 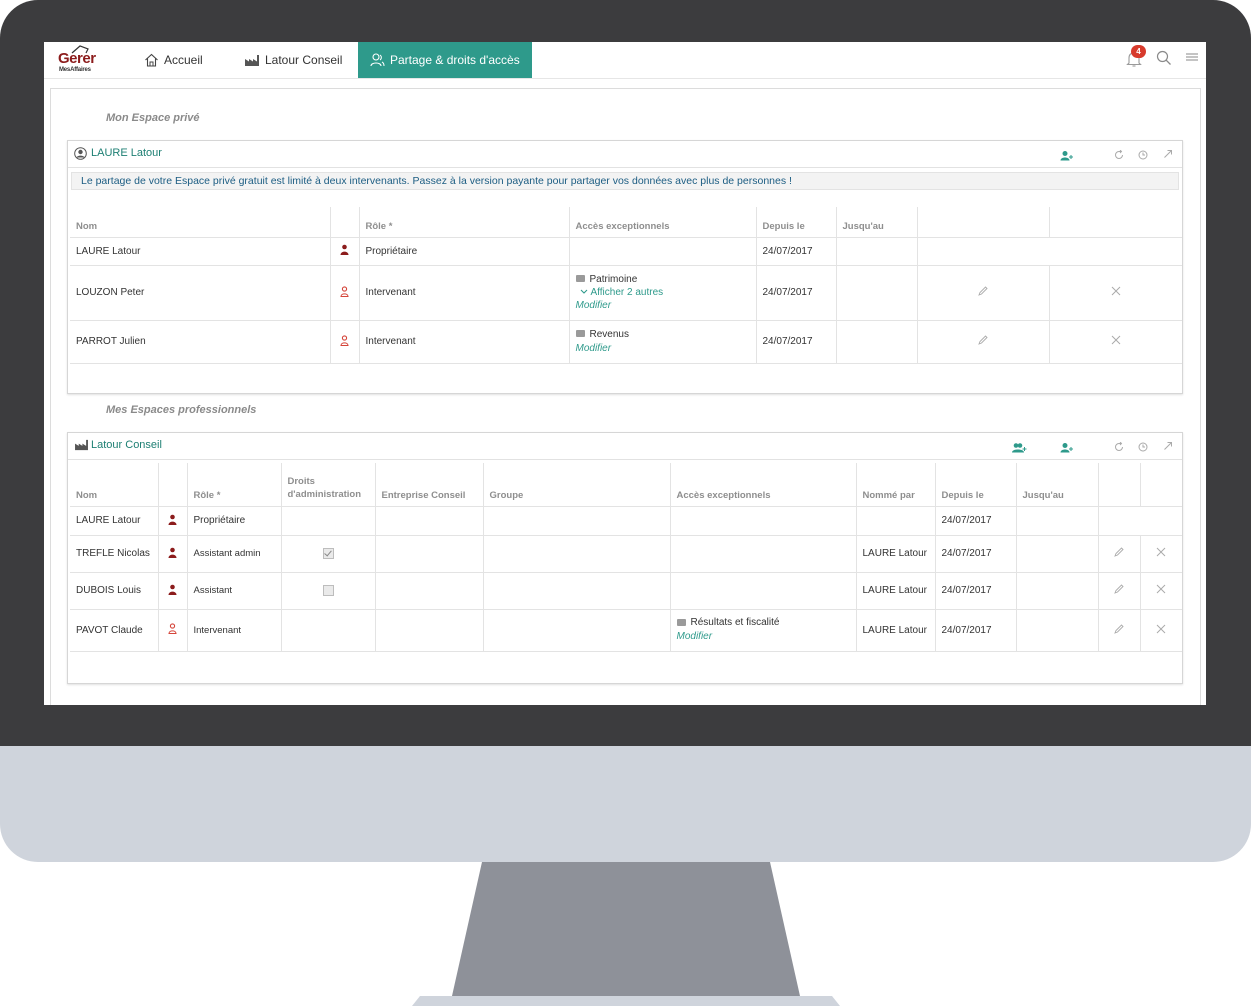 What do you see at coordinates (609, 334) in the screenshot?
I see `access-item: Revenus` at bounding box center [609, 334].